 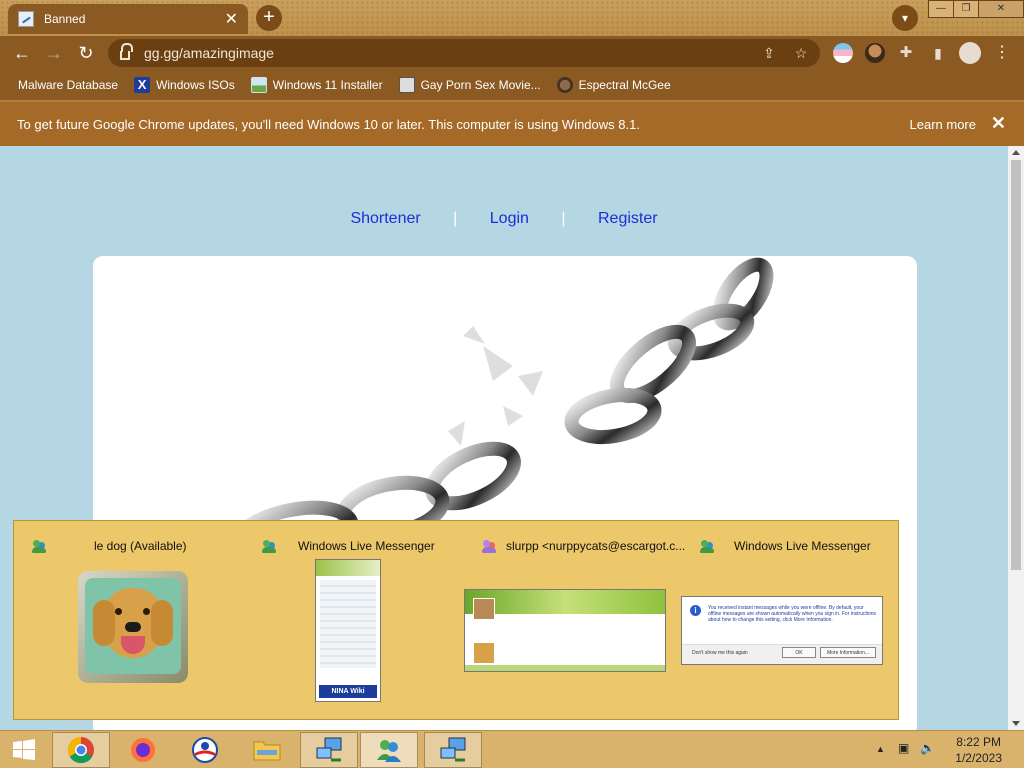 I want to click on lock-icon, so click(x=126, y=51).